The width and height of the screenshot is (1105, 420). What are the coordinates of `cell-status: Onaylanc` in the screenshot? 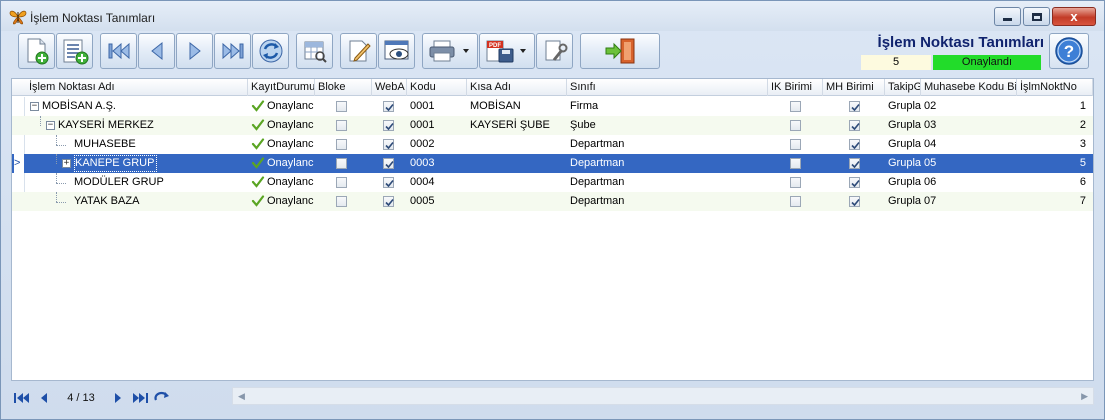 It's located at (290, 201).